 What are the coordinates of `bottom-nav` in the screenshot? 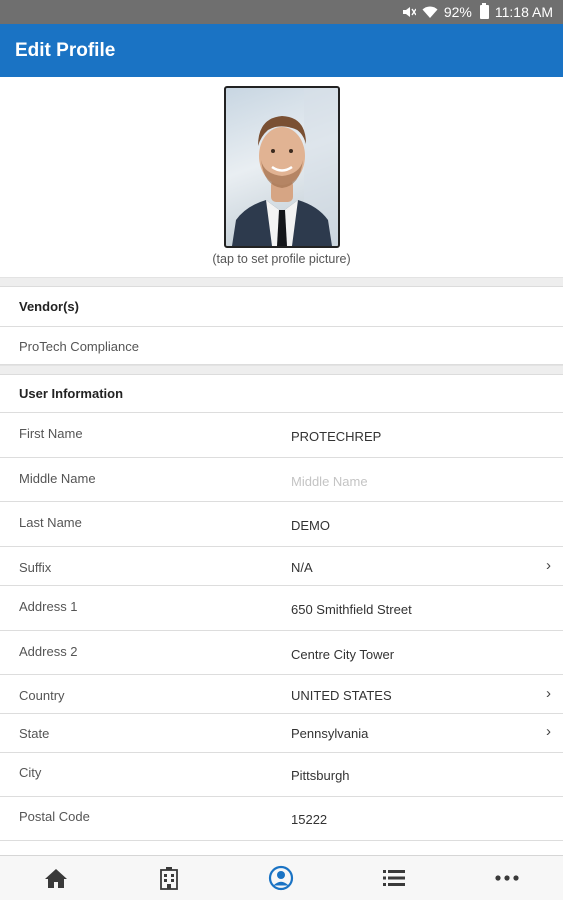 It's located at (281, 877).